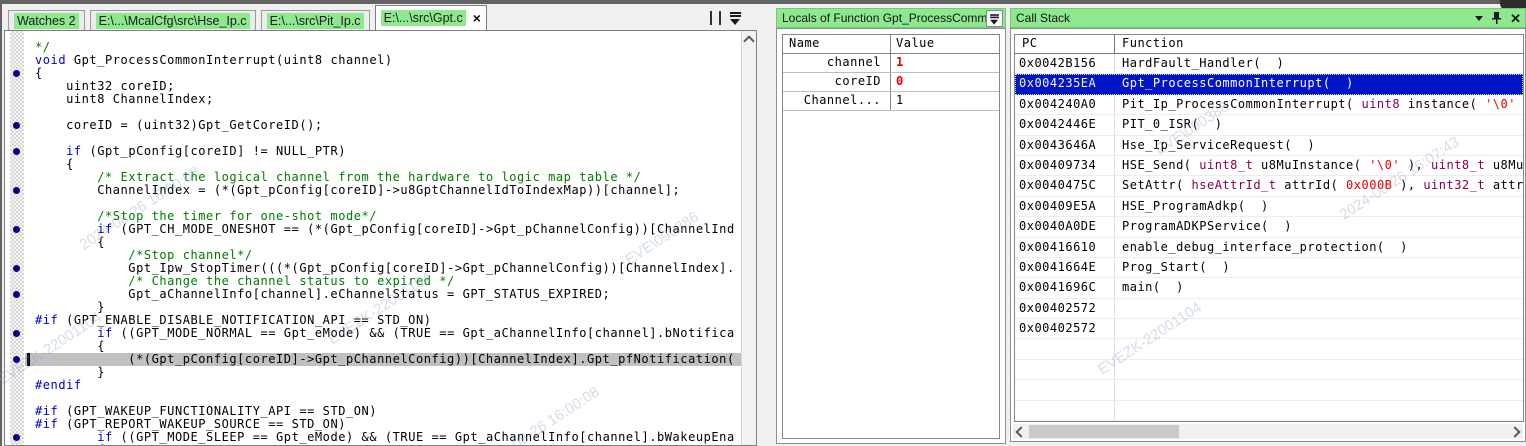 This screenshot has height=446, width=1526. I want to click on call-stack-row: 0x0040A0DE ProgramADKPService( ), so click(1269, 227).